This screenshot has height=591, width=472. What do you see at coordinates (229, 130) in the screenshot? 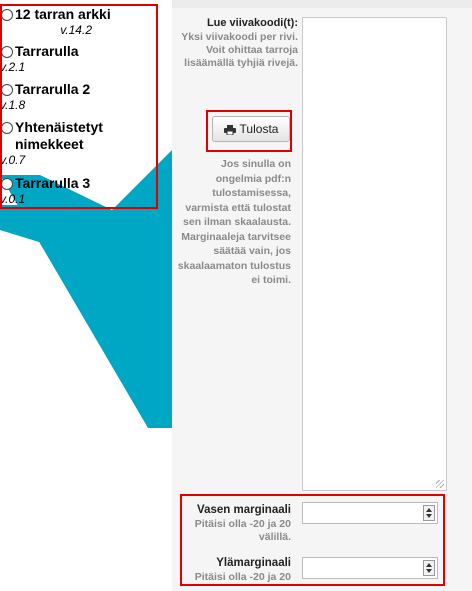
I see `print-icon` at bounding box center [229, 130].